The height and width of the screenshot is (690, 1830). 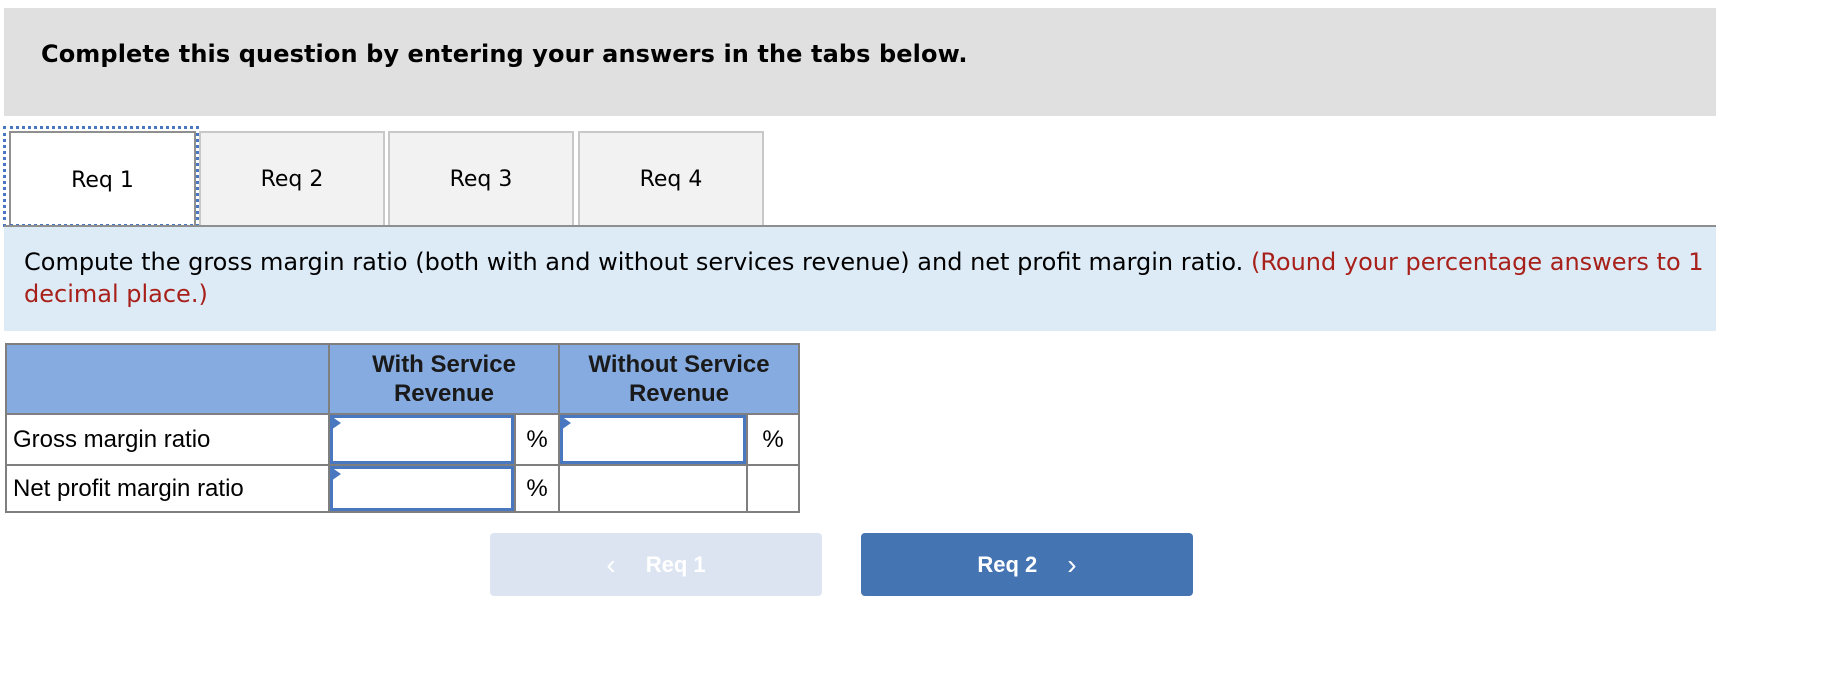 I want to click on table-row: Gross margin ratio % %, so click(x=402, y=439).